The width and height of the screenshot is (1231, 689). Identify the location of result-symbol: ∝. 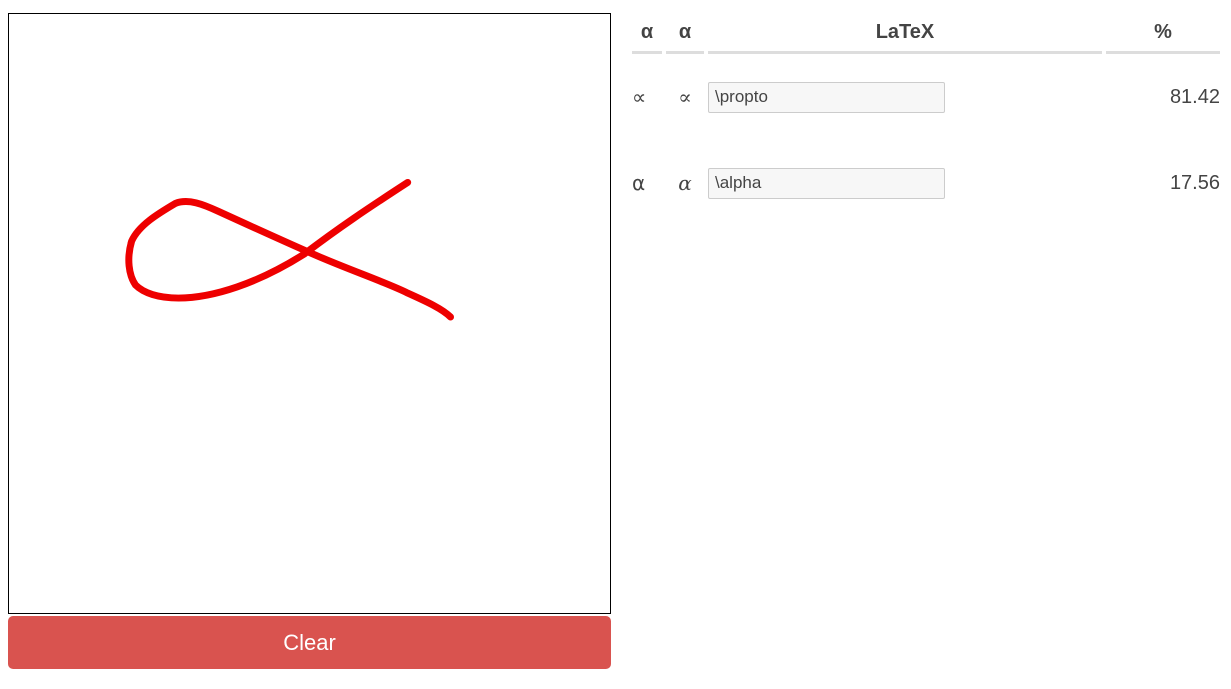
(639, 97).